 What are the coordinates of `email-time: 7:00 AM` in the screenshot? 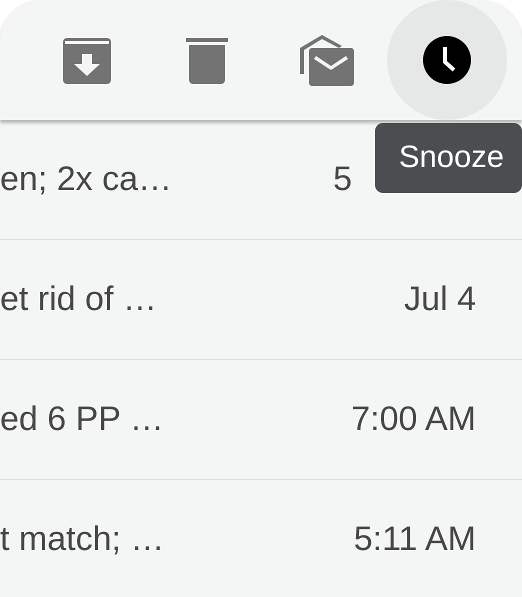 It's located at (413, 419).